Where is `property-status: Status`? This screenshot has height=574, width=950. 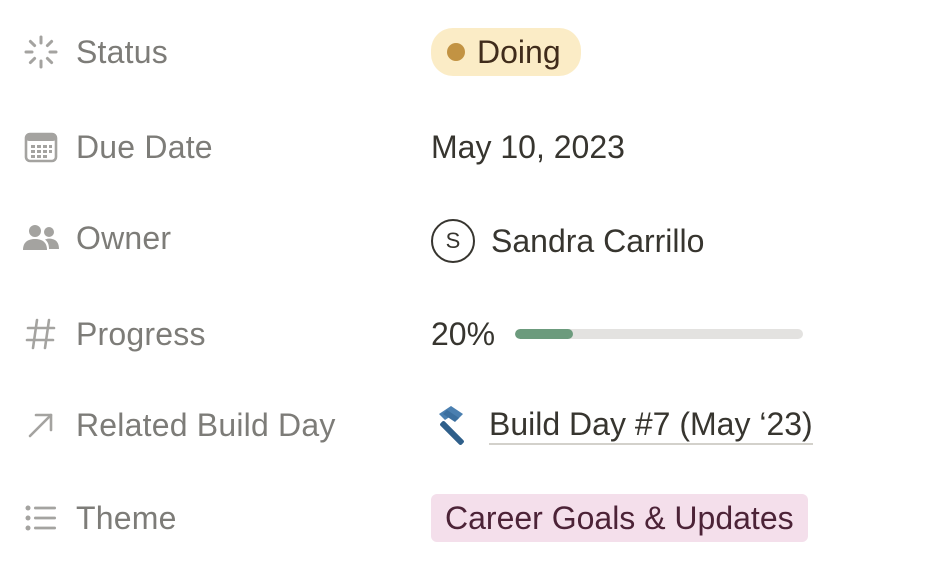 property-status: Status is located at coordinates (95, 52).